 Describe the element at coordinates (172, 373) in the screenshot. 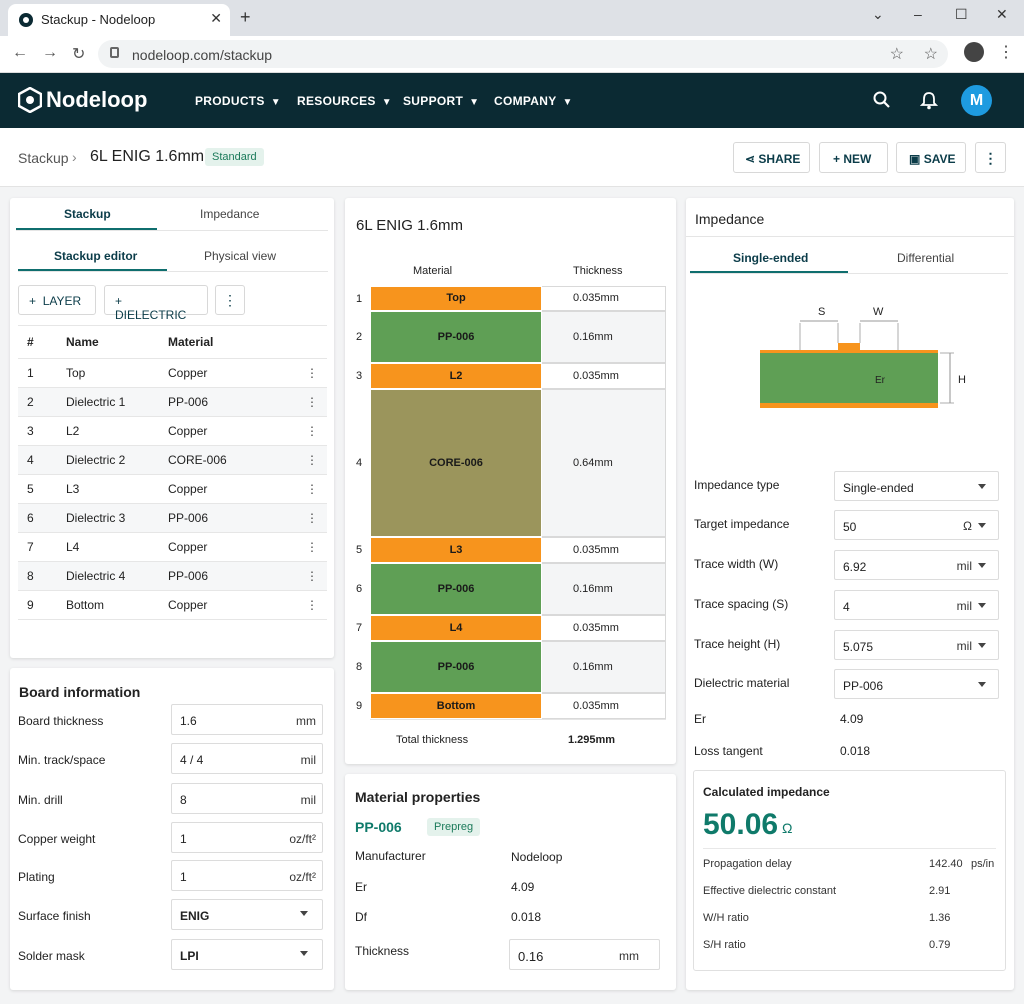

I see `table-row: 1 Top Copper ⋮` at that location.